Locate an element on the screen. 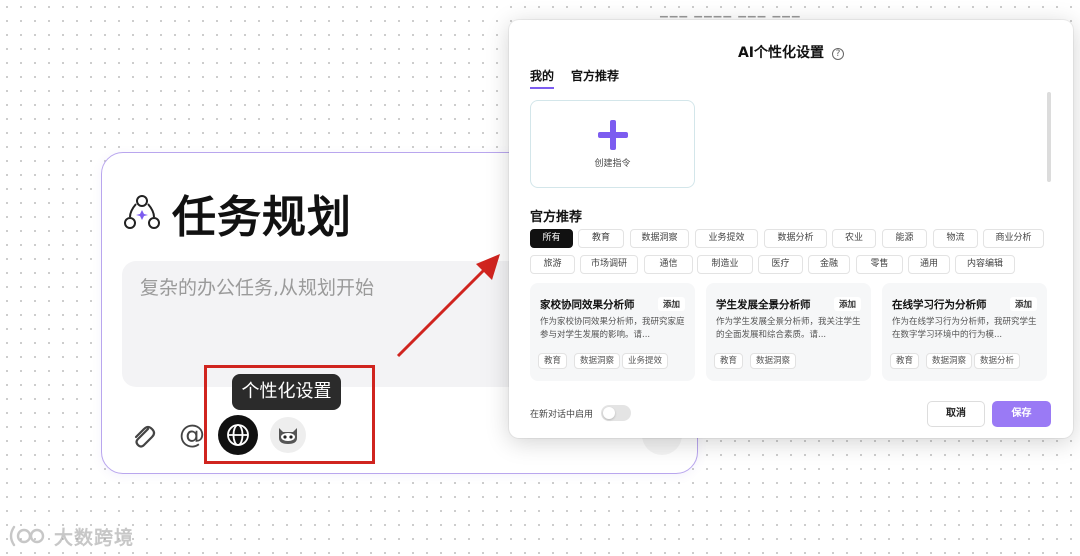  chip-travel: 旅游 is located at coordinates (552, 264).